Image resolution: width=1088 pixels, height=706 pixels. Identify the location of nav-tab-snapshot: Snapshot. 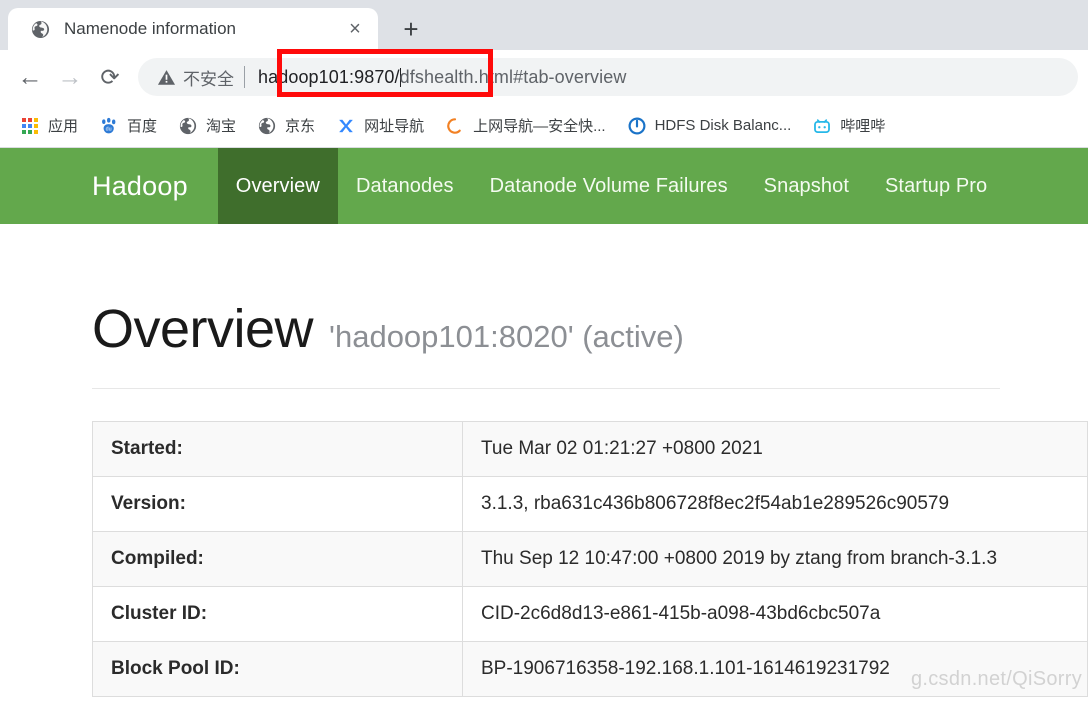
(806, 186).